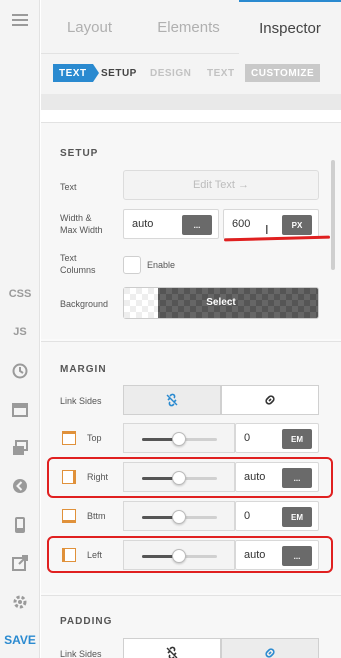 The image size is (341, 658). Describe the element at coordinates (20, 332) in the screenshot. I see `js-button: JS` at that location.